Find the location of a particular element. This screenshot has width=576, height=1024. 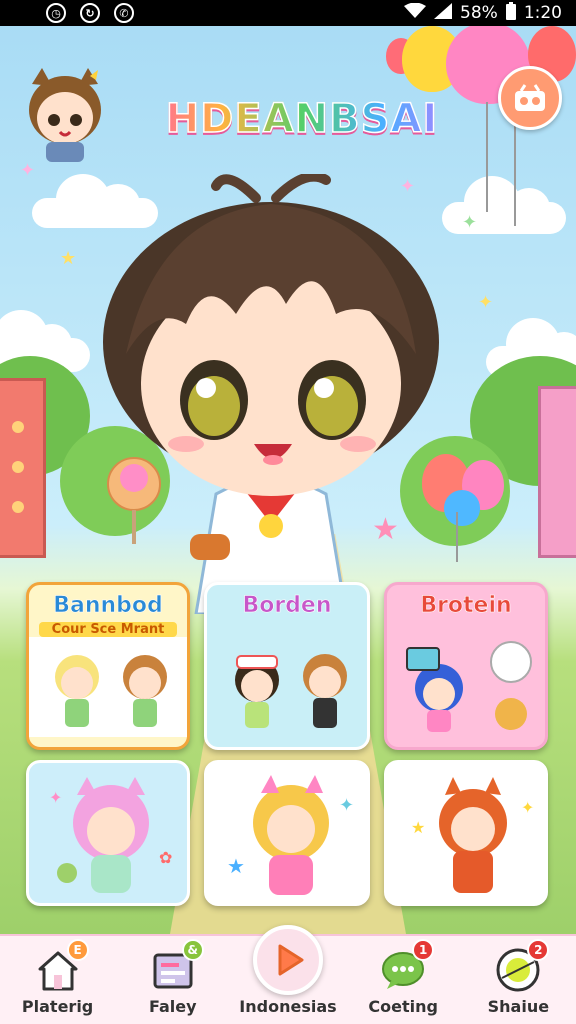

nav-badge: 1 is located at coordinates (423, 950).